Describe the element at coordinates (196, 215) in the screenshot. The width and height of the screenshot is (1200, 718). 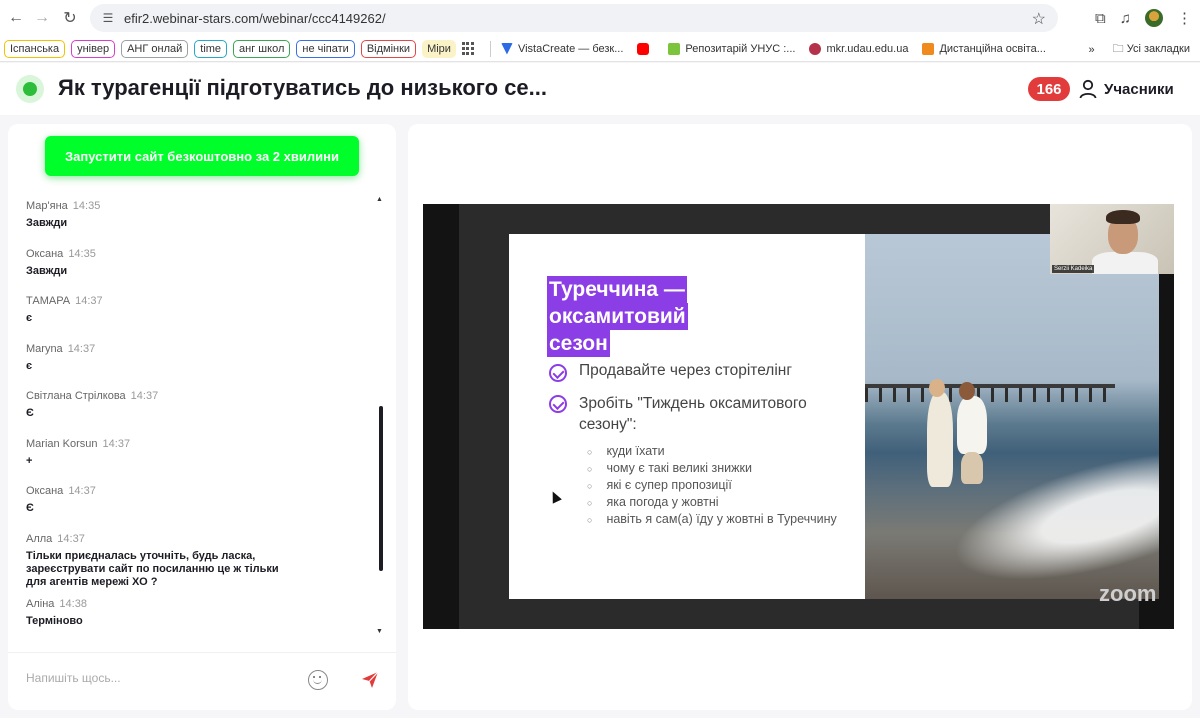
I see `chat-message: Мар'яна 14:35 Завжди` at that location.